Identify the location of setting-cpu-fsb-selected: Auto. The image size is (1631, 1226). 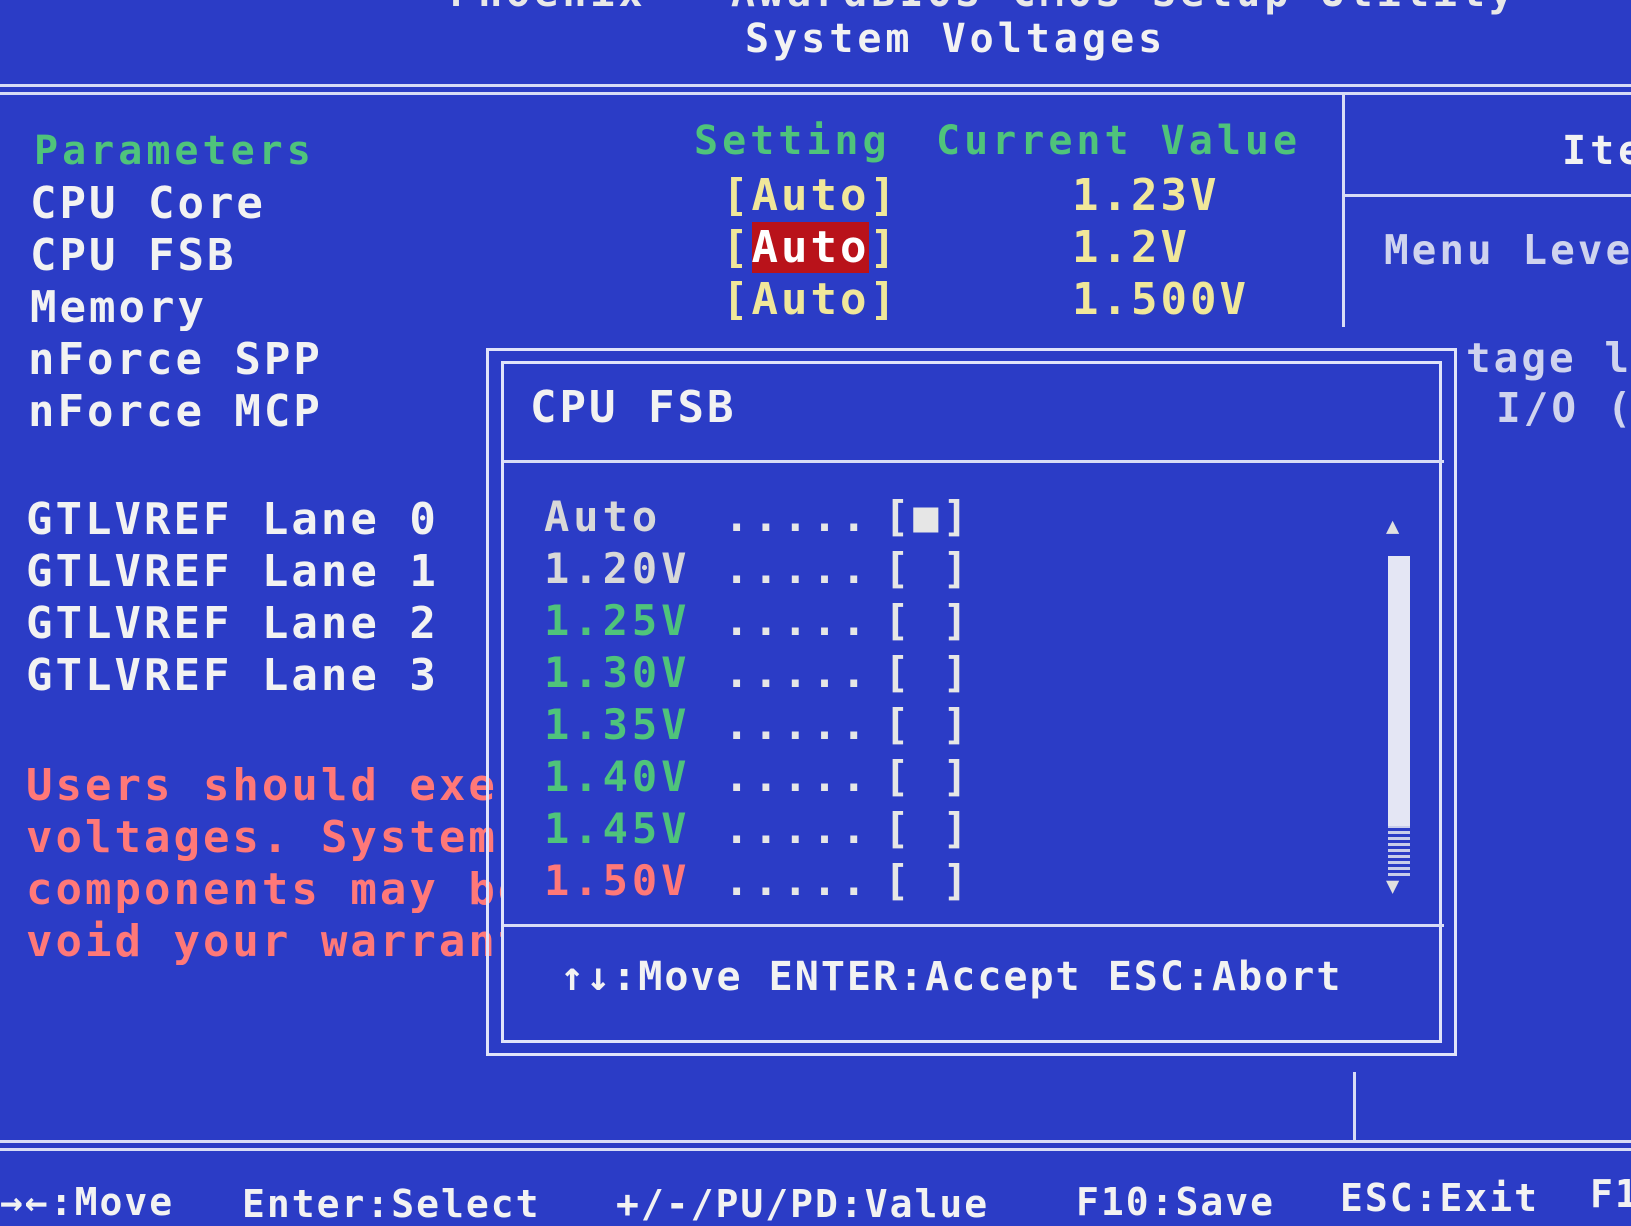
(810, 247).